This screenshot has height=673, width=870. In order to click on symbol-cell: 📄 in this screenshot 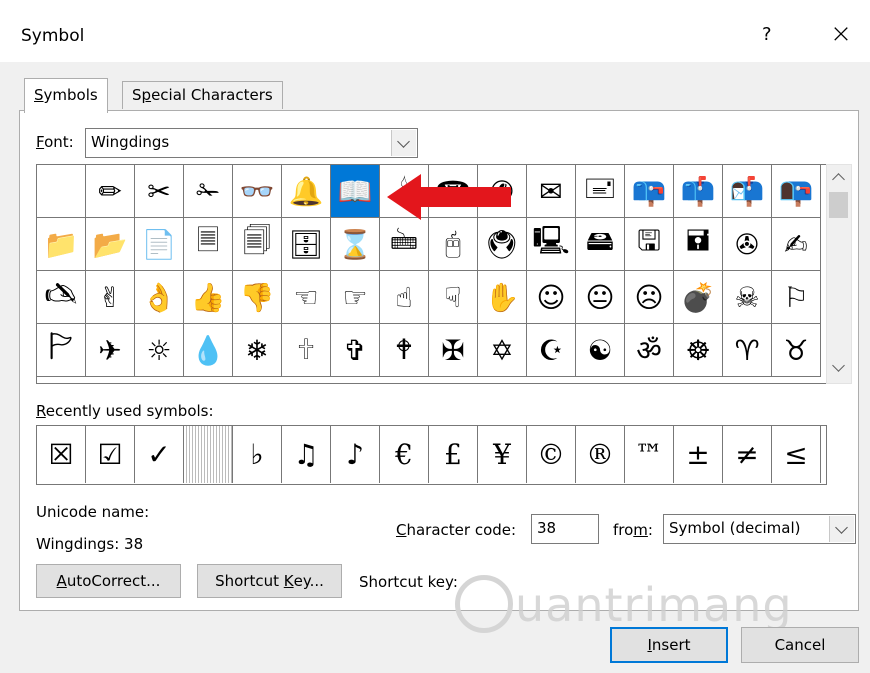, I will do `click(159, 244)`.